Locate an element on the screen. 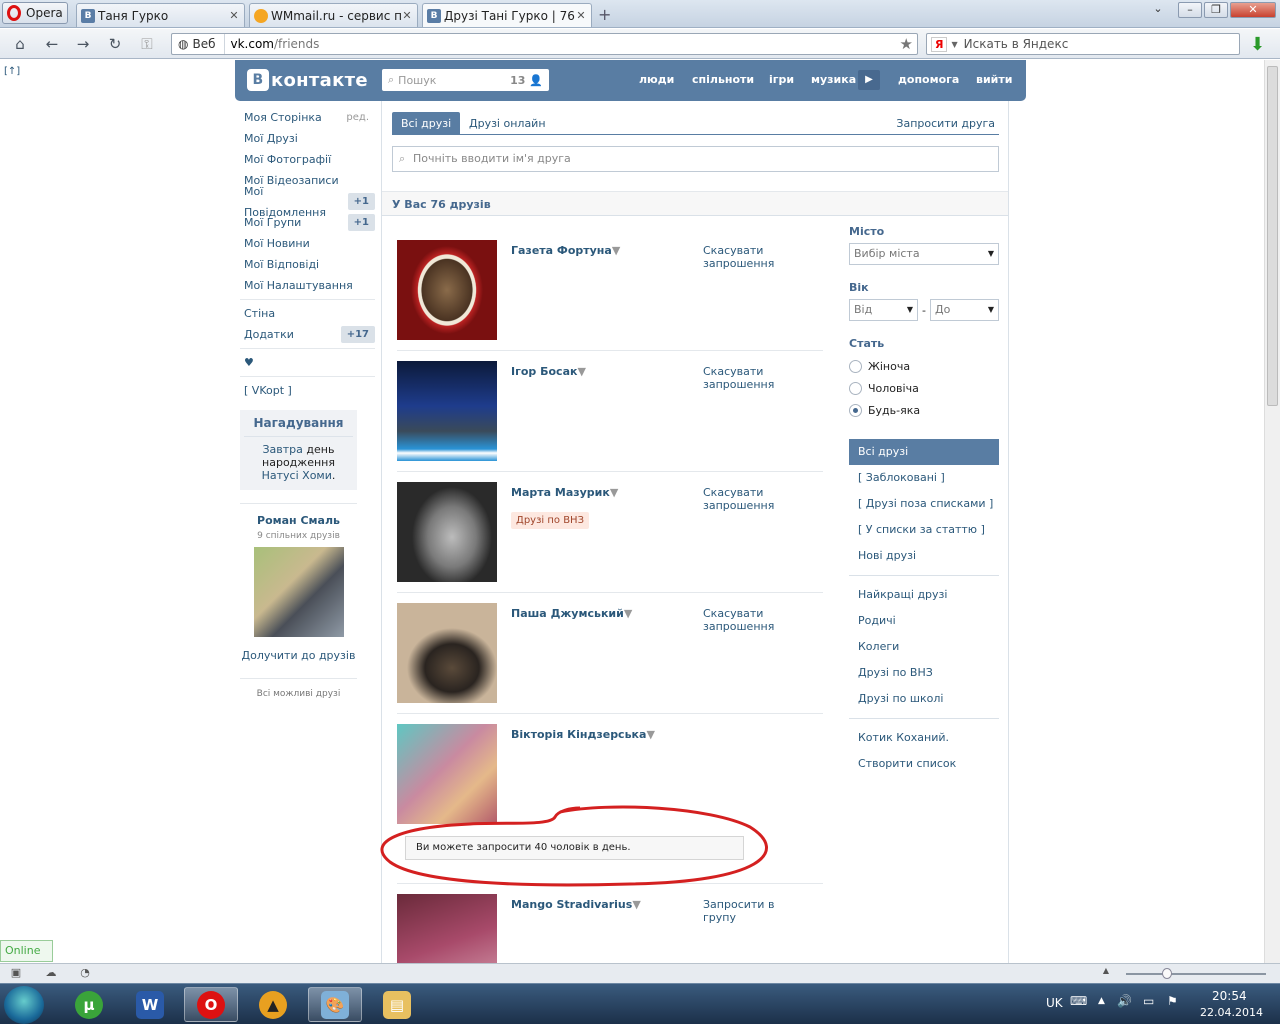 The width and height of the screenshot is (1280, 1024). download-arrow-icon: ⬇ is located at coordinates (1257, 44).